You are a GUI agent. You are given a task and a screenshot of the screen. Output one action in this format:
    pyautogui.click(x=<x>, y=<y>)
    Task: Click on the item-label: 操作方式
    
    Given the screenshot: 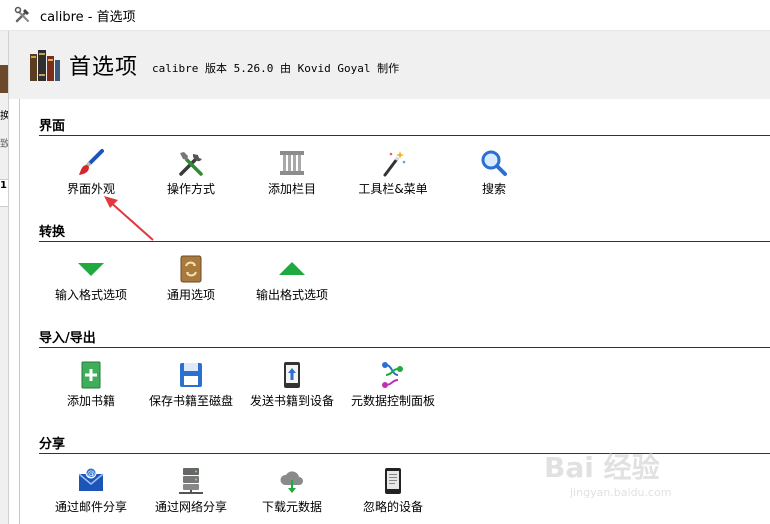 What is the action you would take?
    pyautogui.click(x=190, y=189)
    